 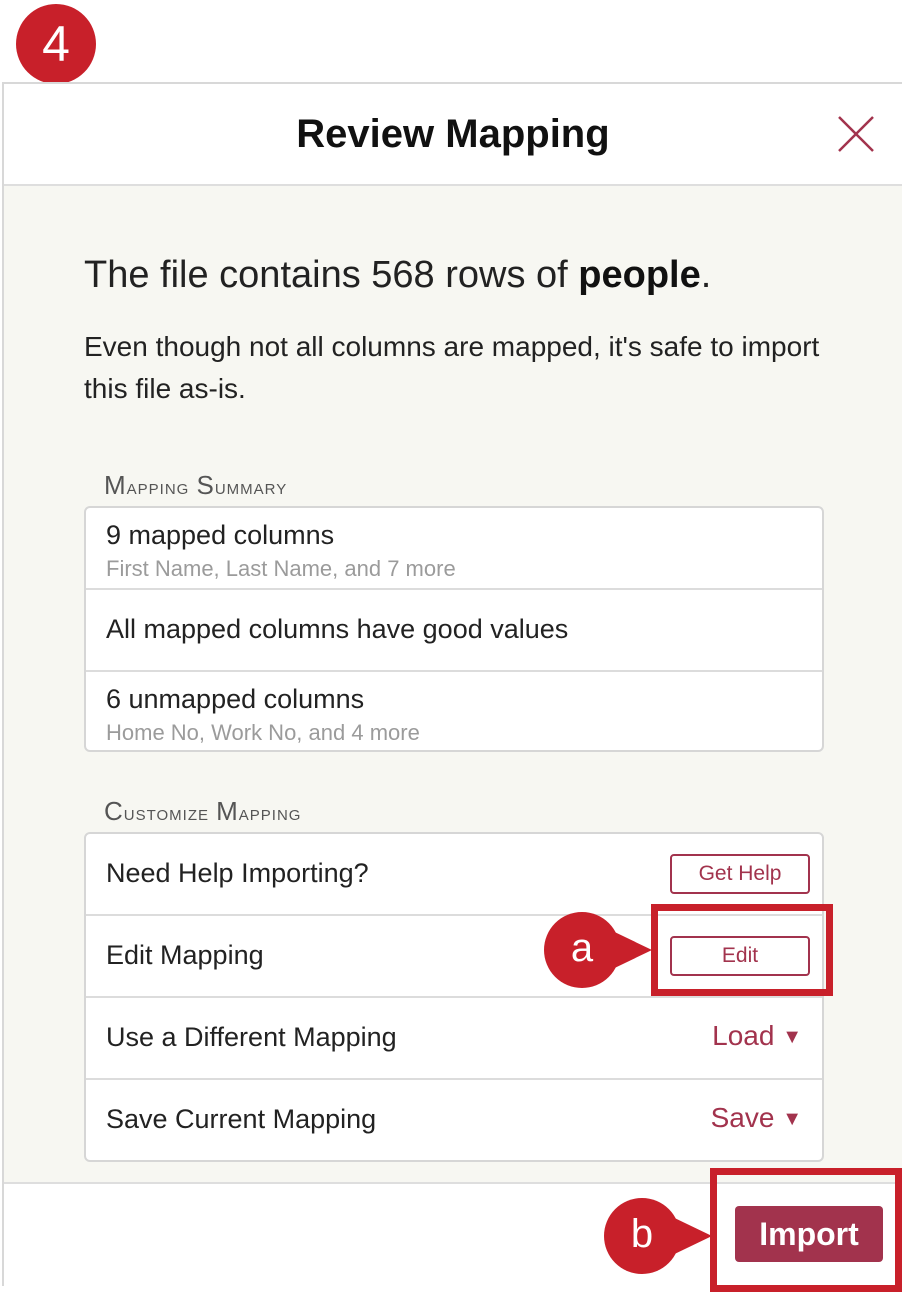 I want to click on dialog-title: Review Mapping, so click(x=453, y=134).